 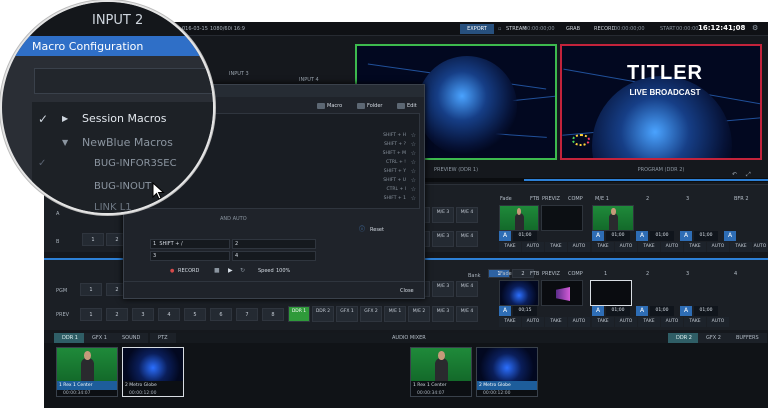 What do you see at coordinates (604, 29) in the screenshot?
I see `record-label: RECORD` at bounding box center [604, 29].